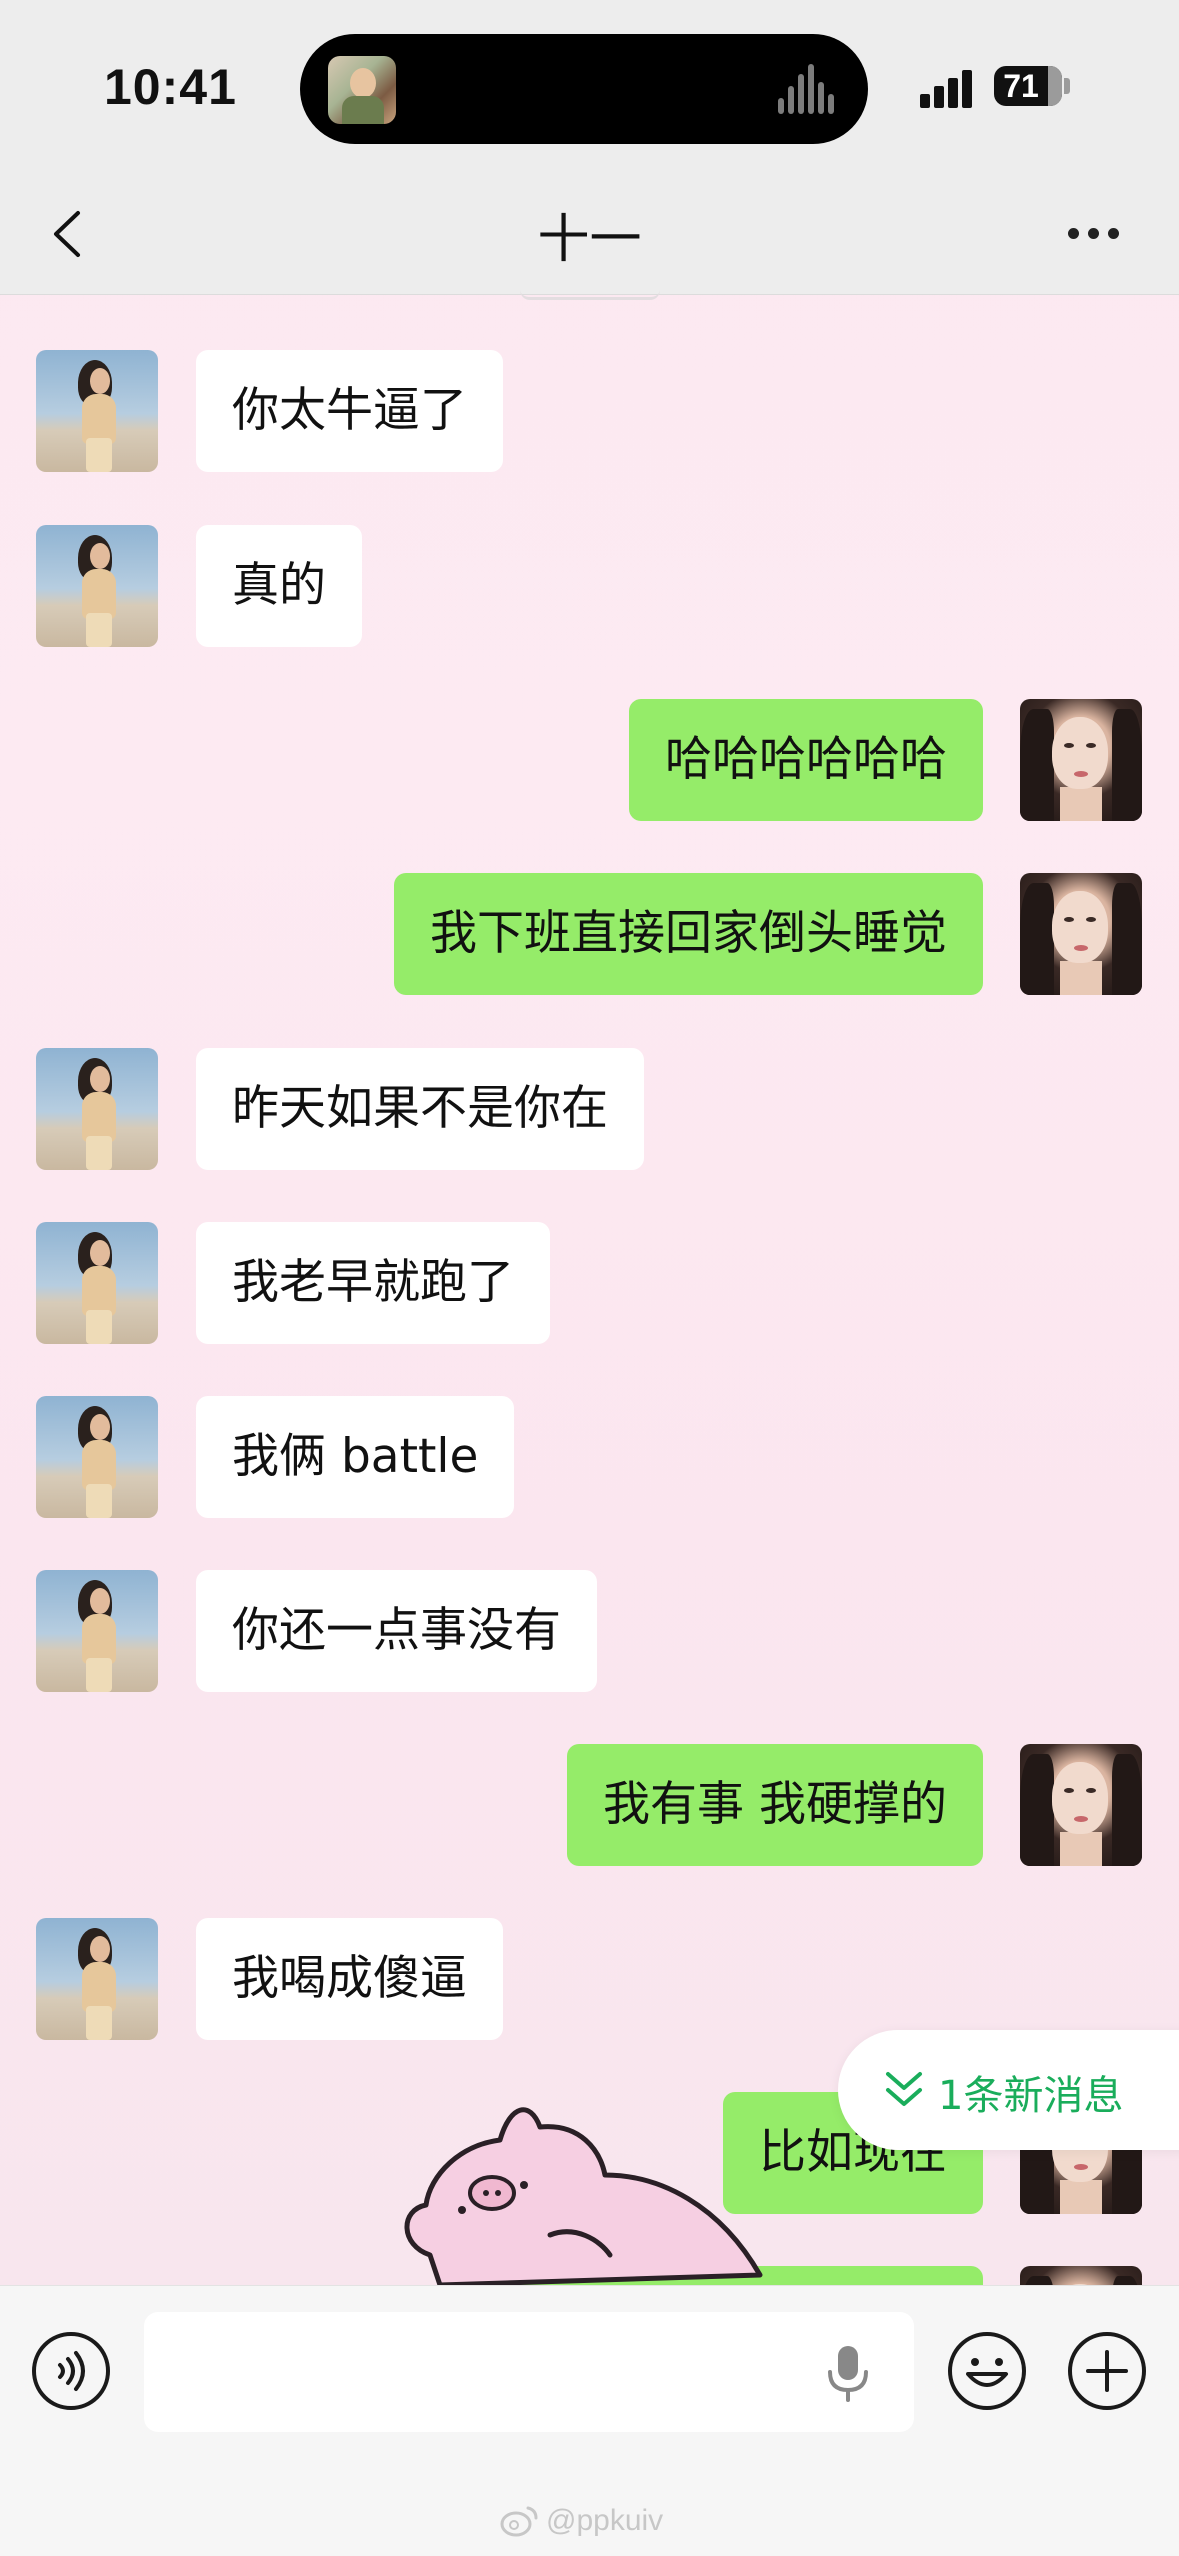  Describe the element at coordinates (396, 1631) in the screenshot. I see `received-message-bubble: 你还一点事没有` at that location.